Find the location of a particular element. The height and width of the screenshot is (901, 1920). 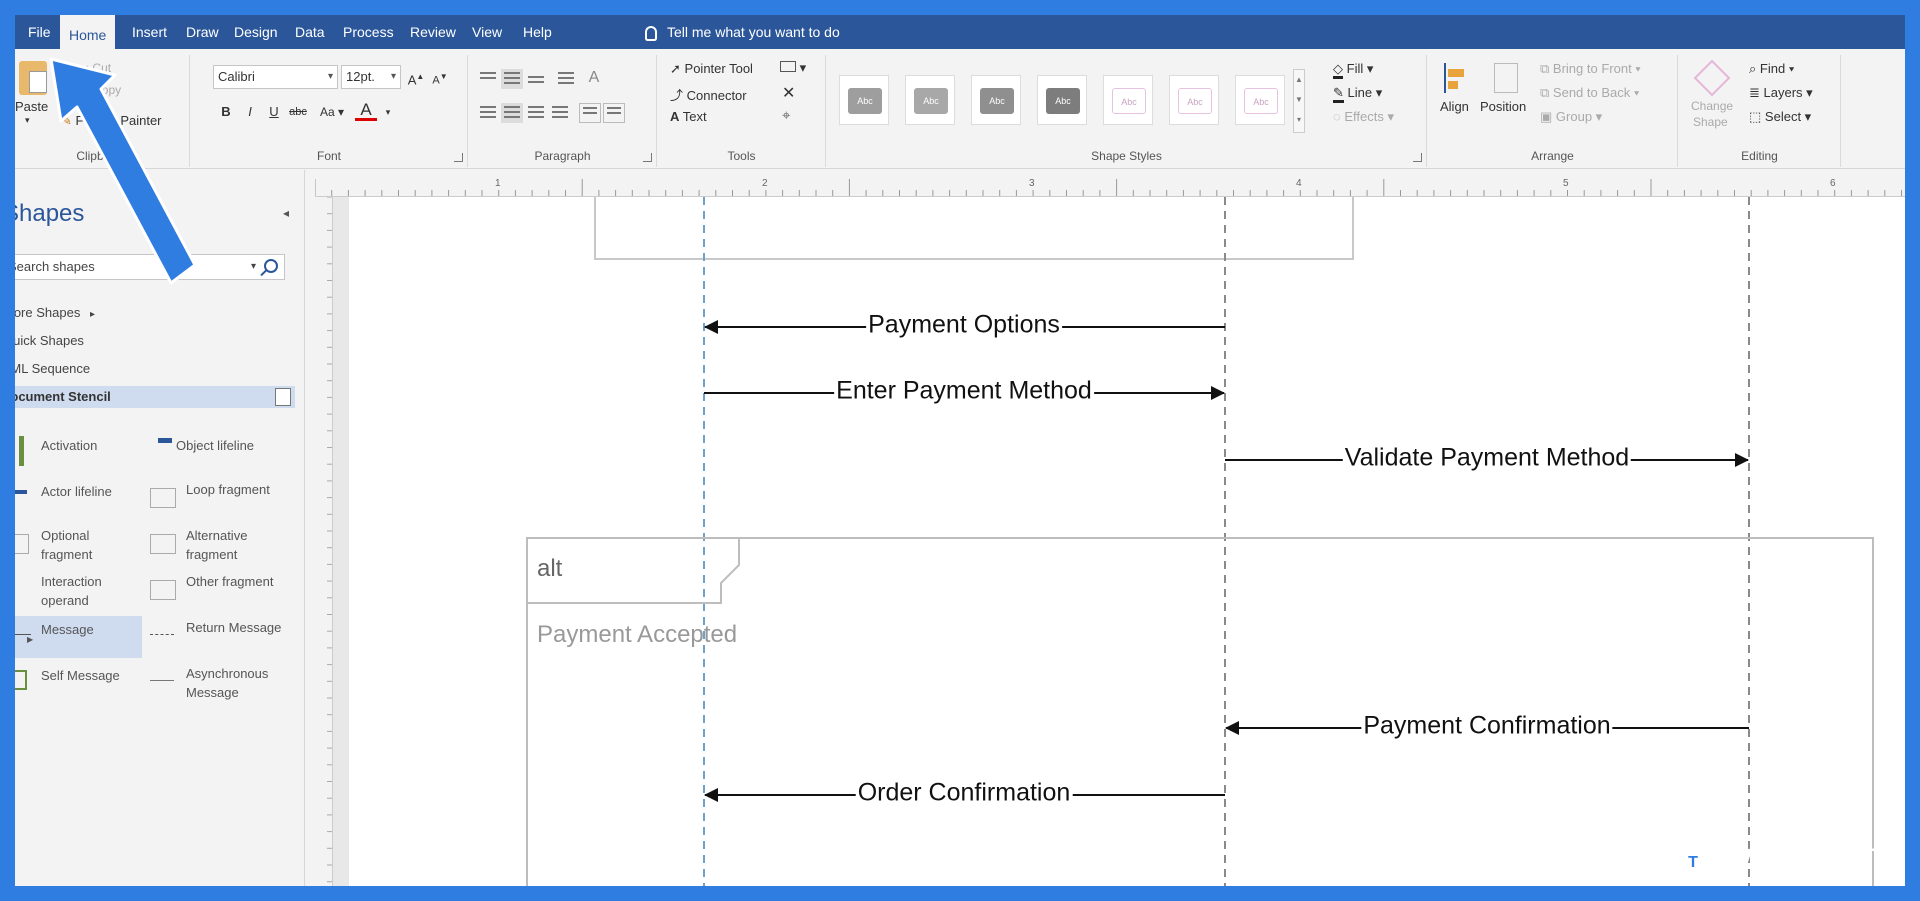

font-size-select: 12pt. ▾ is located at coordinates (371, 77).